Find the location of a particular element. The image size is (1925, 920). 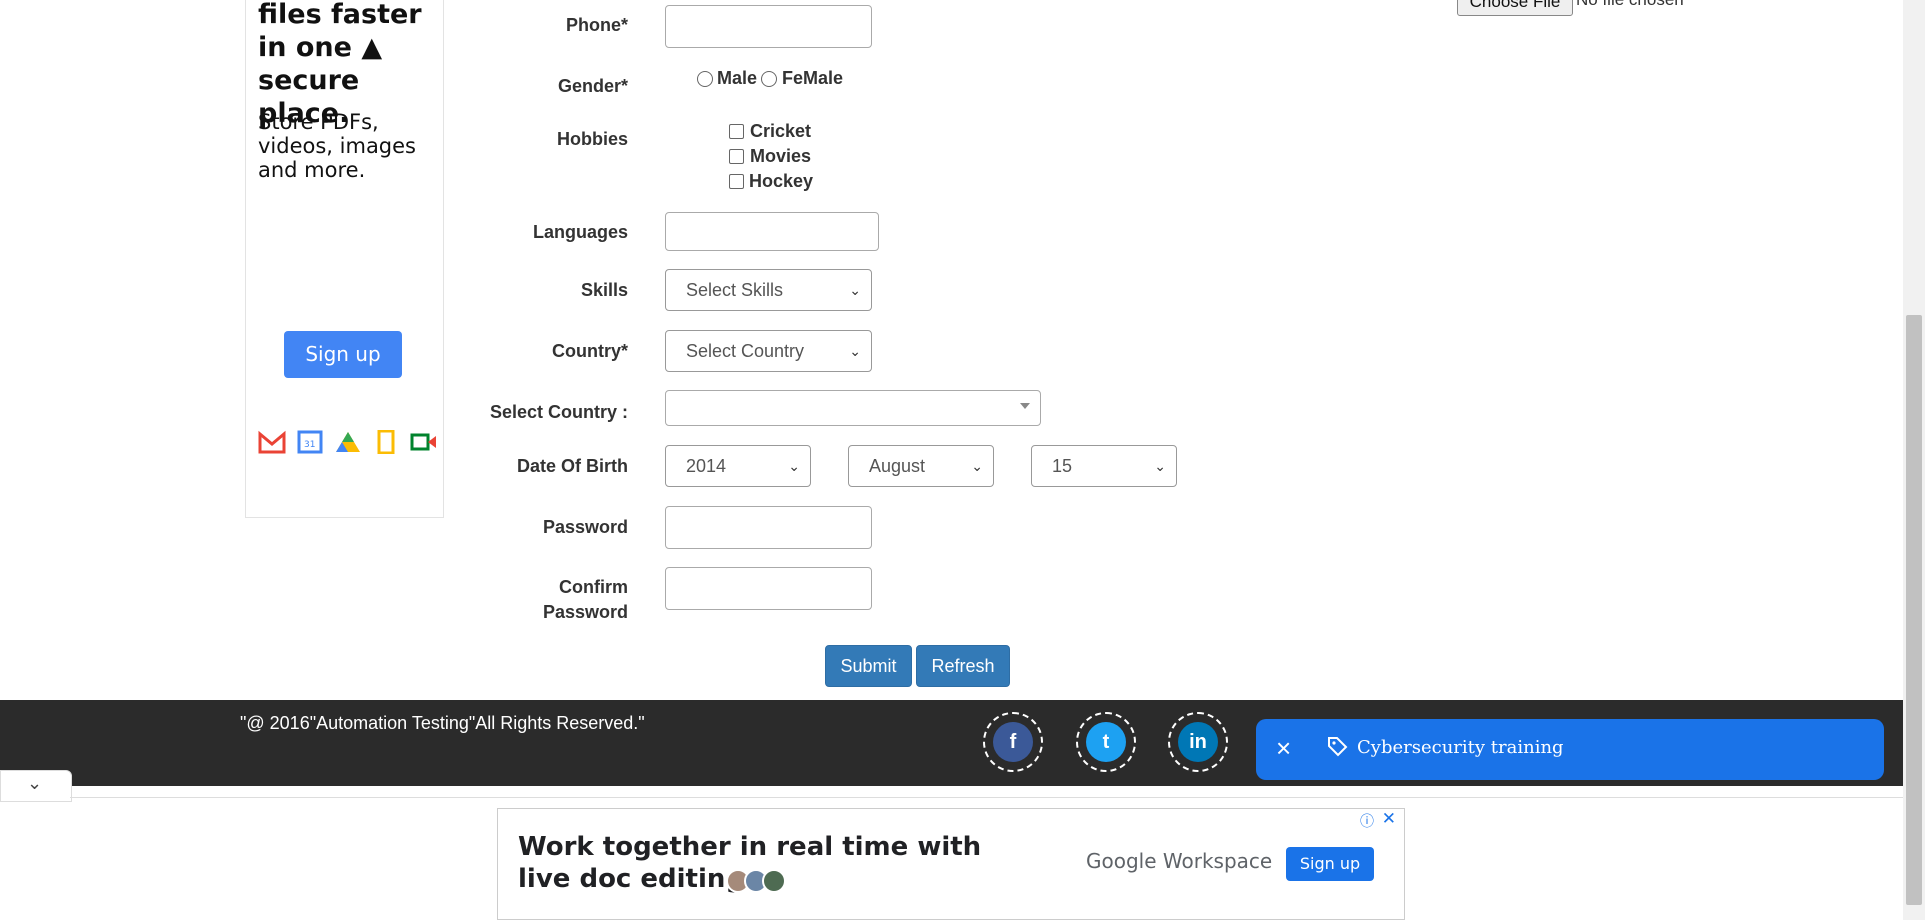

country-value: Select Country is located at coordinates (745, 351).